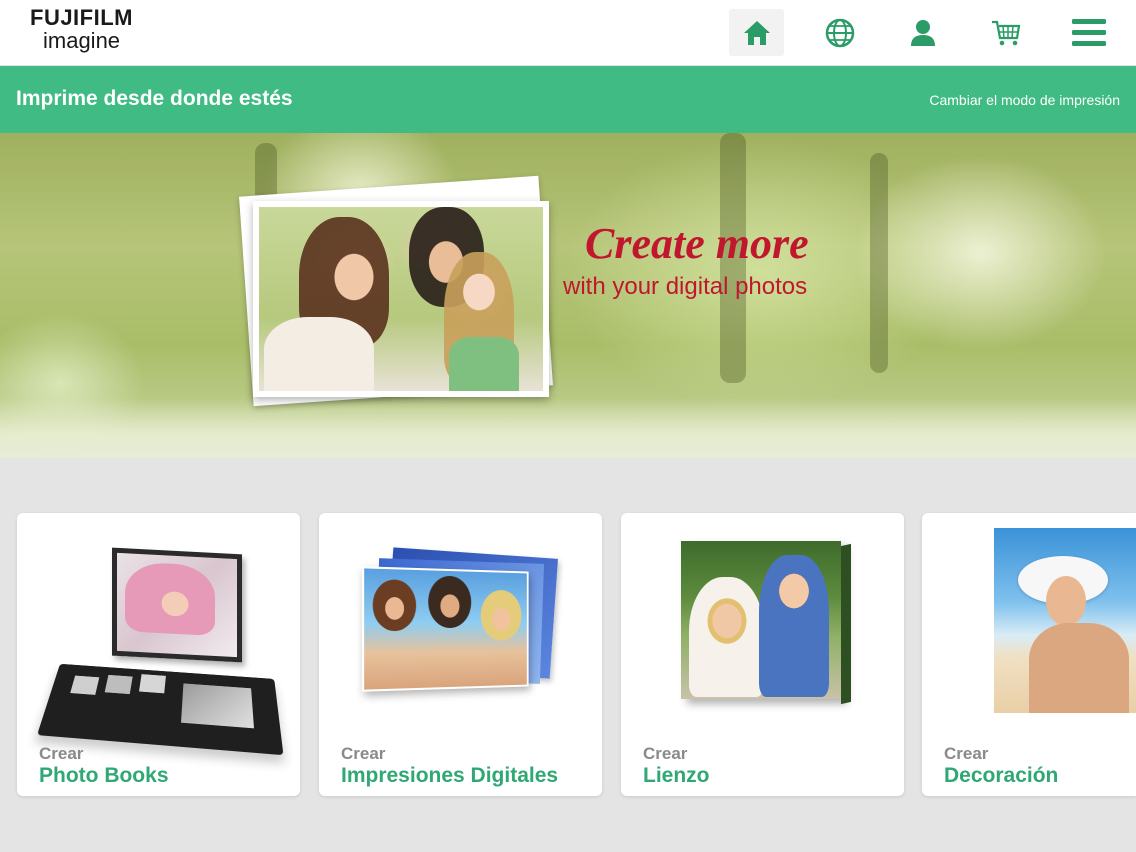  Describe the element at coordinates (685, 286) in the screenshot. I see `hero-subtitle: with your digital photos` at that location.